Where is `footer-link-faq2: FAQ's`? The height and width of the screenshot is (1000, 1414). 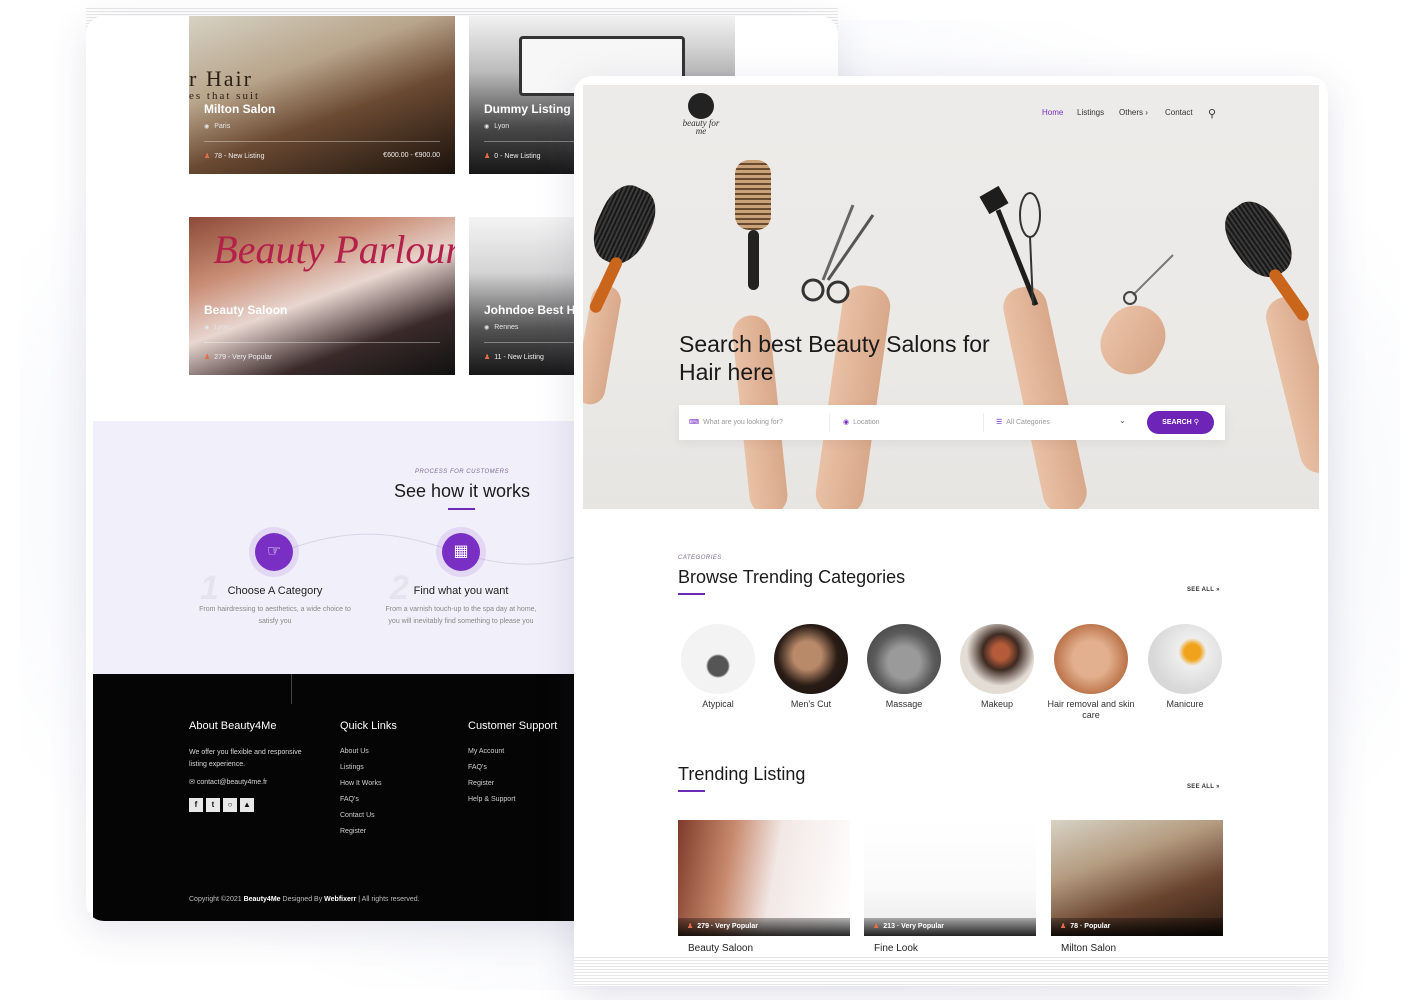 footer-link-faq2: FAQ's is located at coordinates (477, 767).